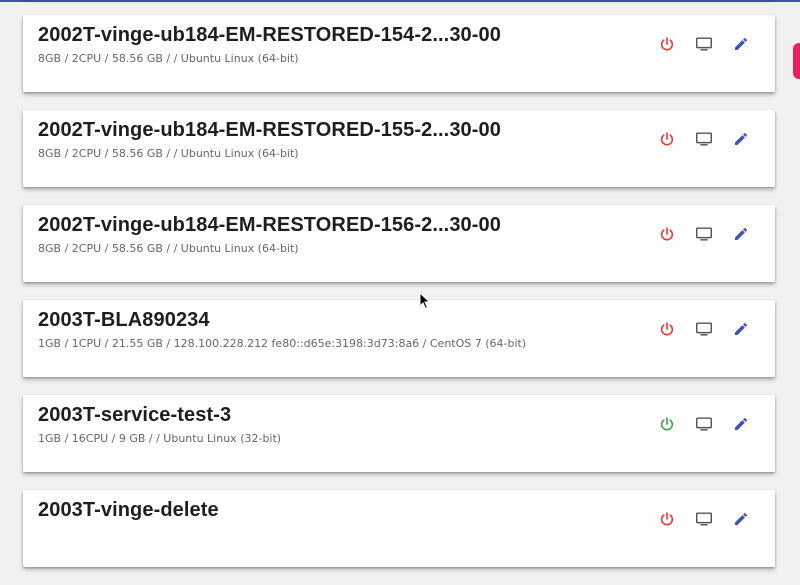 The image size is (800, 585). What do you see at coordinates (135, 415) in the screenshot?
I see `vm-name: 2003T-service-test-3` at bounding box center [135, 415].